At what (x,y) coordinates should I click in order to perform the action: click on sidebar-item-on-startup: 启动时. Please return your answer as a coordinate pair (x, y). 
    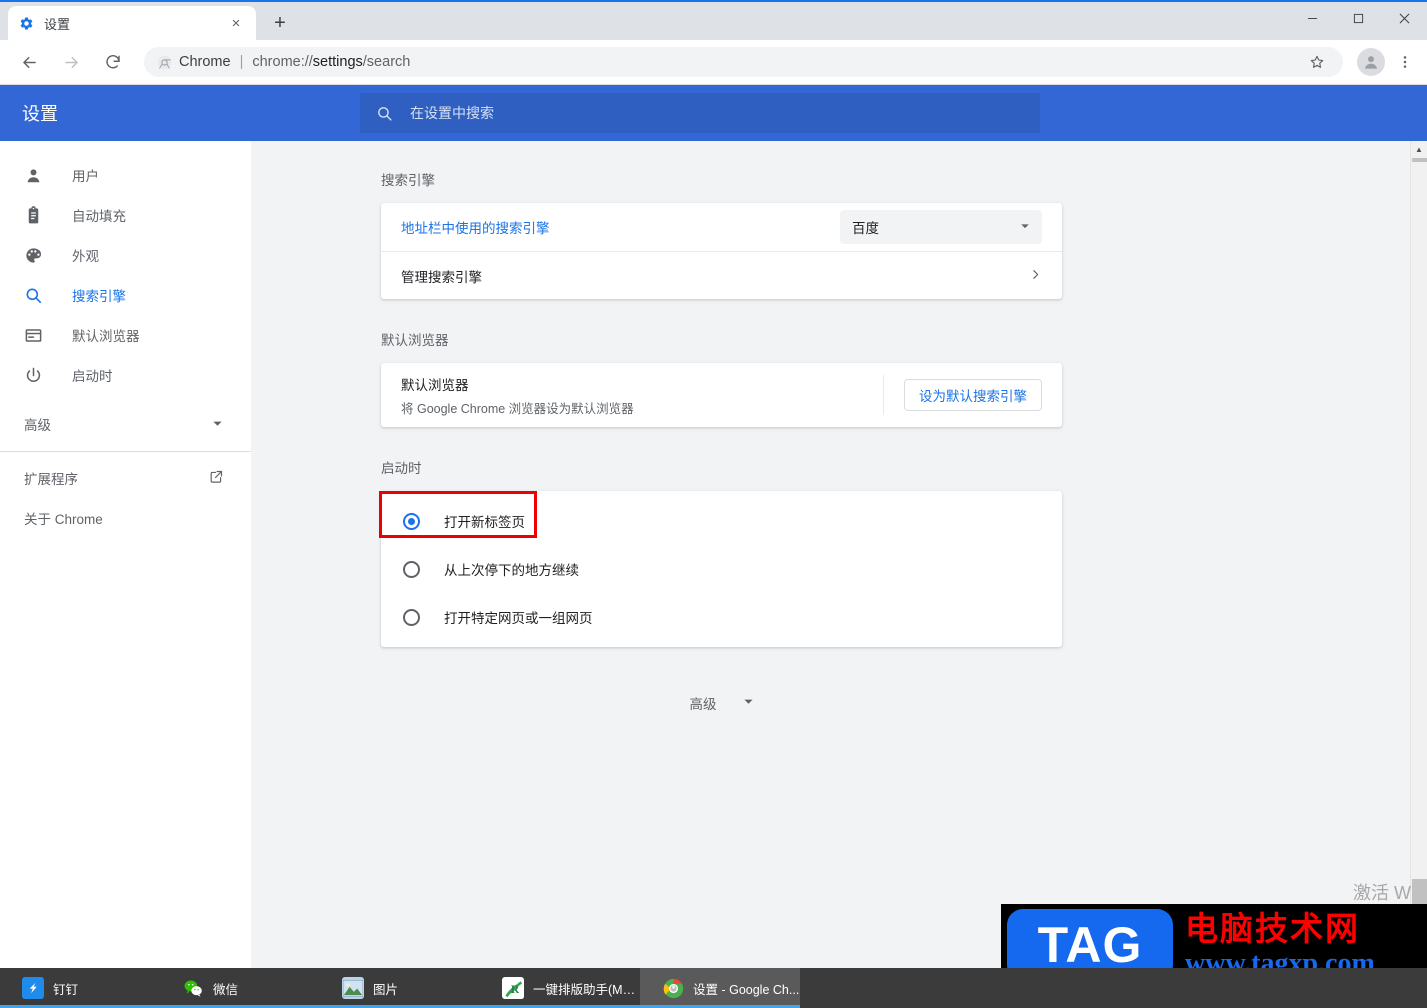
    Looking at the image, I should click on (125, 375).